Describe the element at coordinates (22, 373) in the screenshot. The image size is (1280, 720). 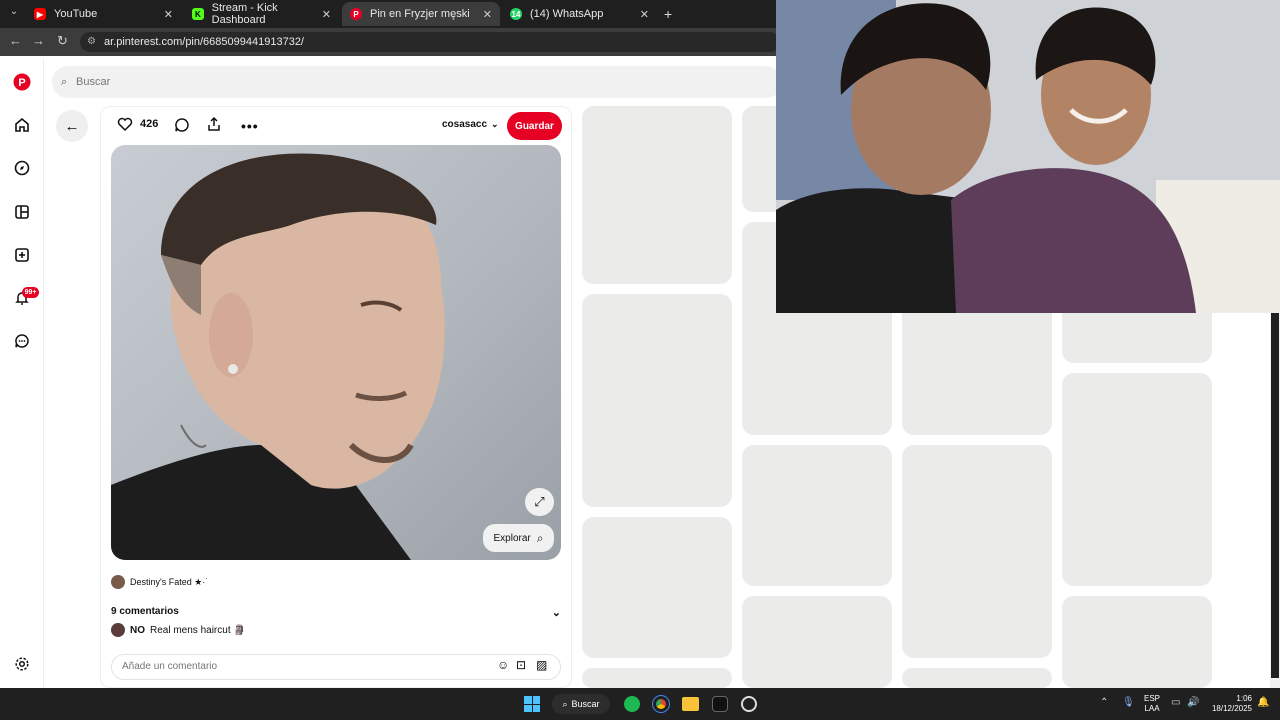
I see `left-navigation-rail` at that location.